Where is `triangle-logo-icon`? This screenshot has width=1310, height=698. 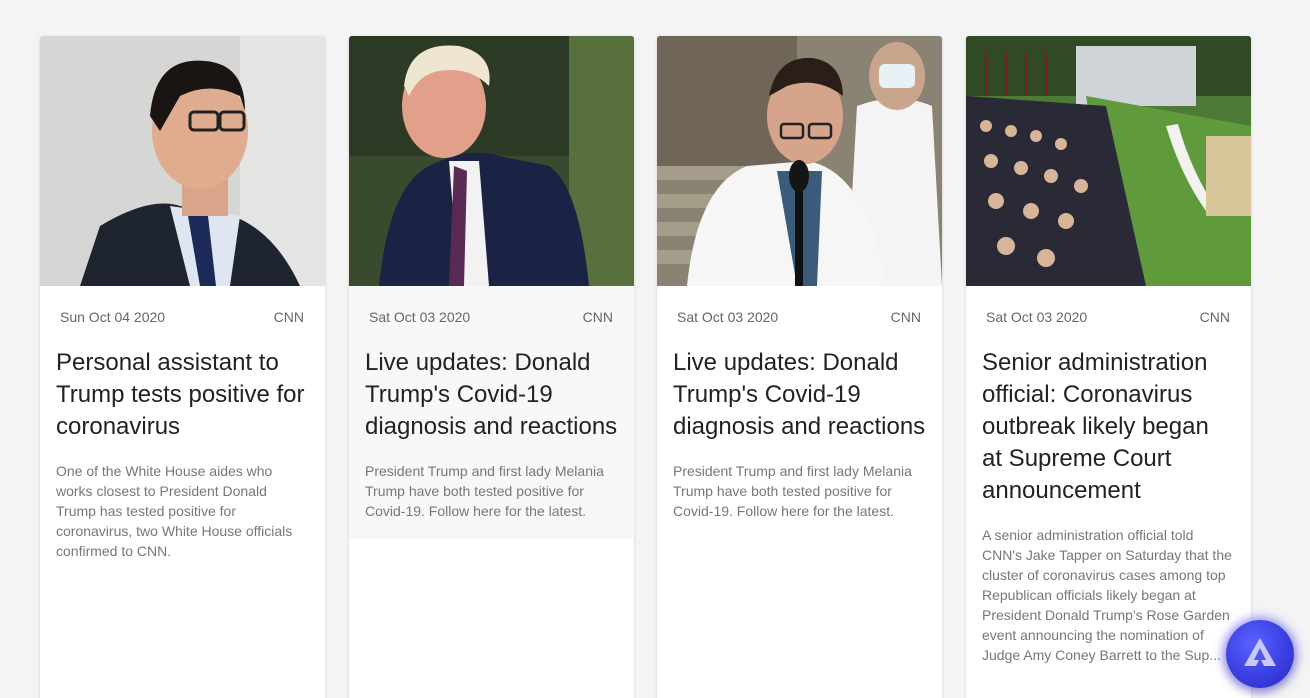
triangle-logo-icon is located at coordinates (1260, 654).